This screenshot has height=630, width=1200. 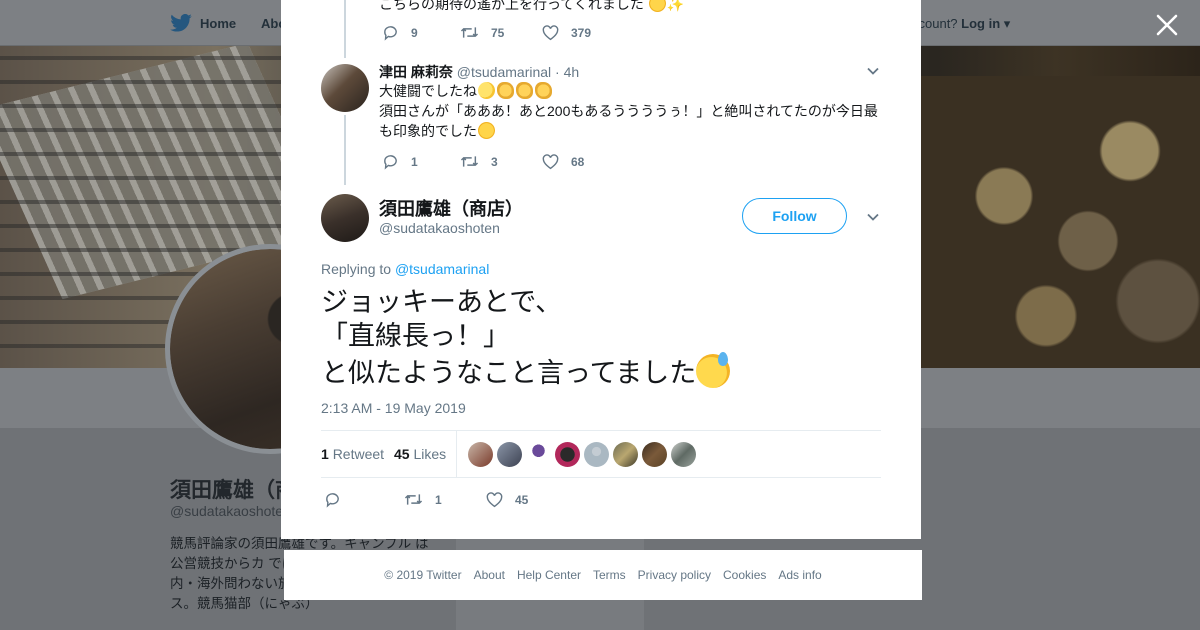 I want to click on like-stat: 45 Likes, so click(x=420, y=454).